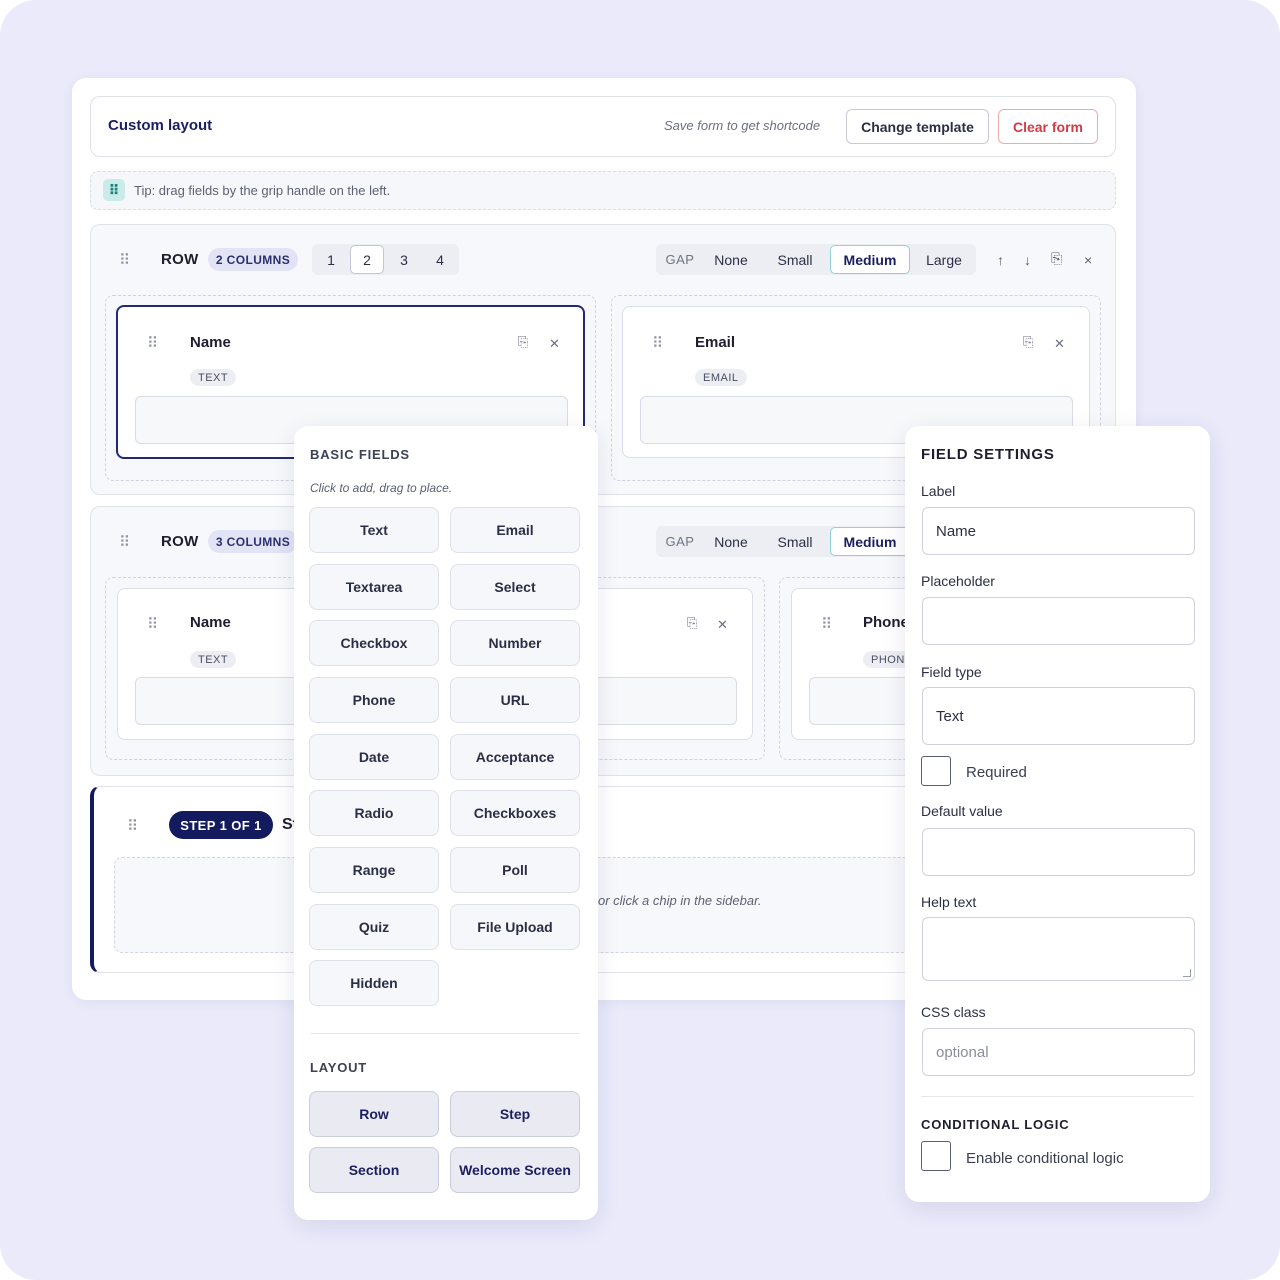 The height and width of the screenshot is (1280, 1280). What do you see at coordinates (221, 825) in the screenshot?
I see `step-badge: STEP 1 OF 1` at bounding box center [221, 825].